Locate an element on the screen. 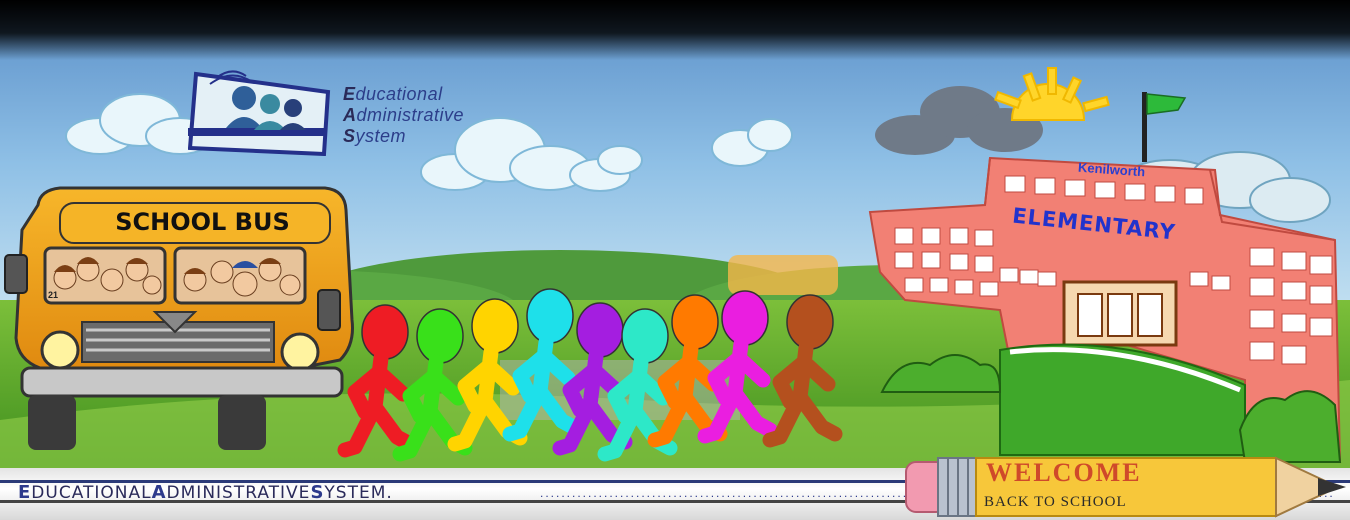 The image size is (1350, 520). playground-slide is located at coordinates (783, 275).